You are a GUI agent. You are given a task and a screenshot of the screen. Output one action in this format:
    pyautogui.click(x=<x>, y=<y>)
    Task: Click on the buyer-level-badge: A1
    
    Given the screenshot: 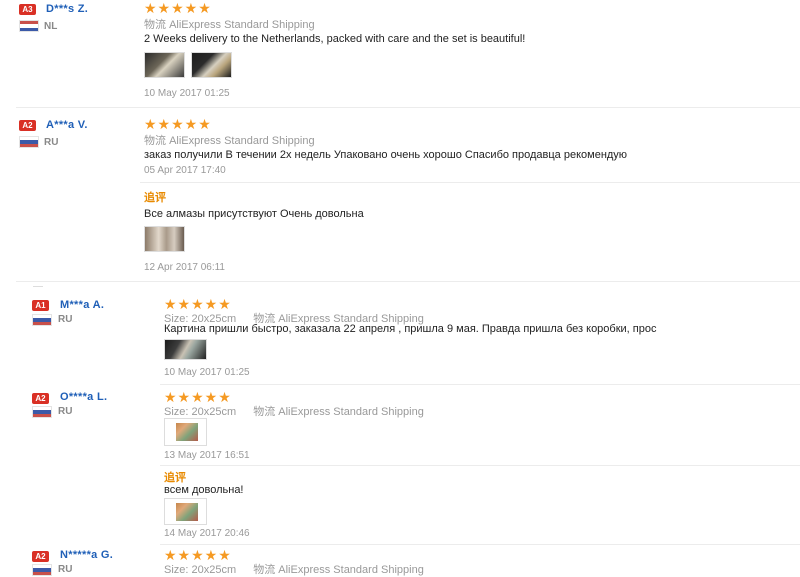 What is the action you would take?
    pyautogui.click(x=40, y=305)
    